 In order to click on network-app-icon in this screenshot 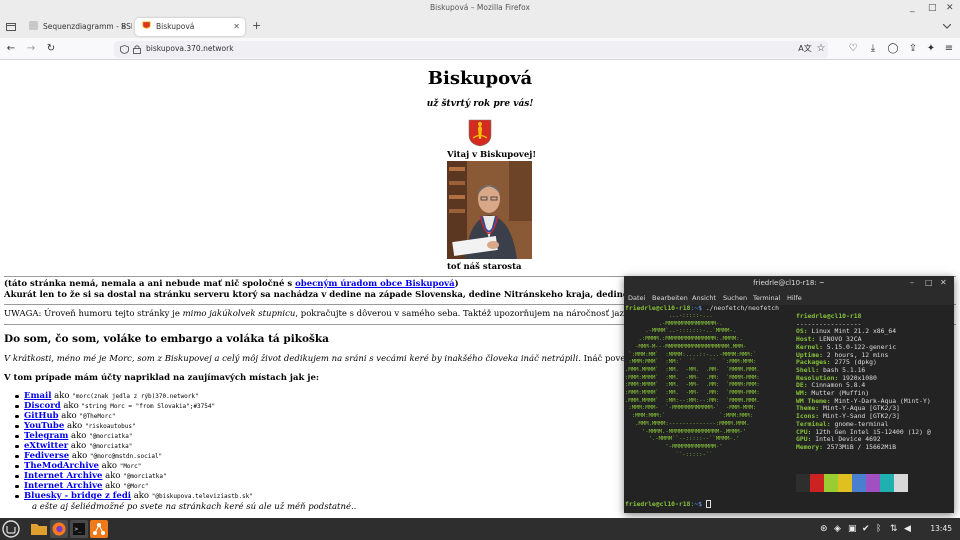, I will do `click(99, 529)`.